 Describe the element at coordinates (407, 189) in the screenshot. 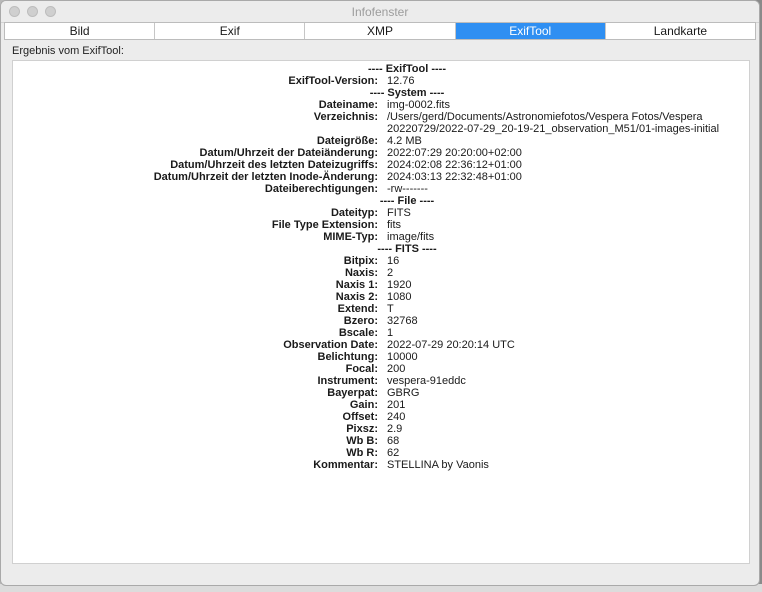

I see `metadata-value: -rw-------` at that location.